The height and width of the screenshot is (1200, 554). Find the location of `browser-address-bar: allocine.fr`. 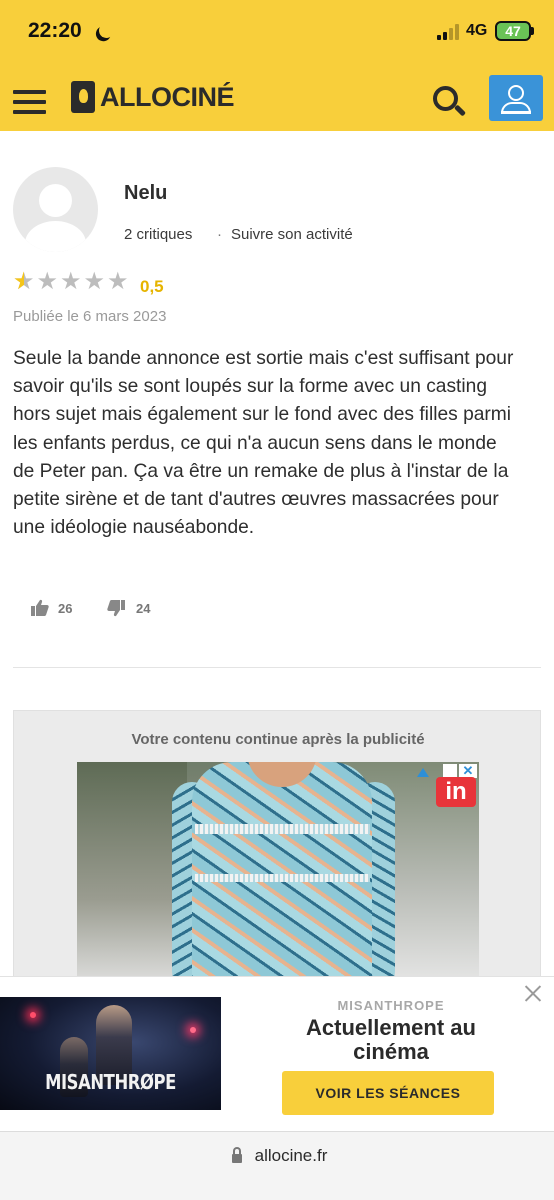

browser-address-bar: allocine.fr is located at coordinates (277, 1165).